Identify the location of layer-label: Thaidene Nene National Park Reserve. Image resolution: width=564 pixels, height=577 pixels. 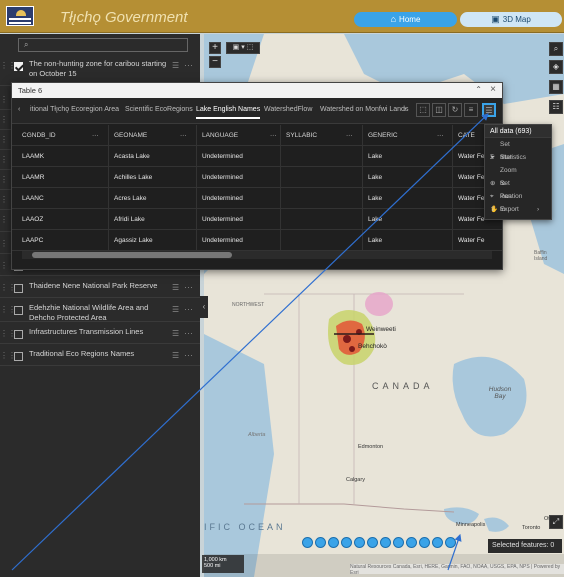
(93, 285).